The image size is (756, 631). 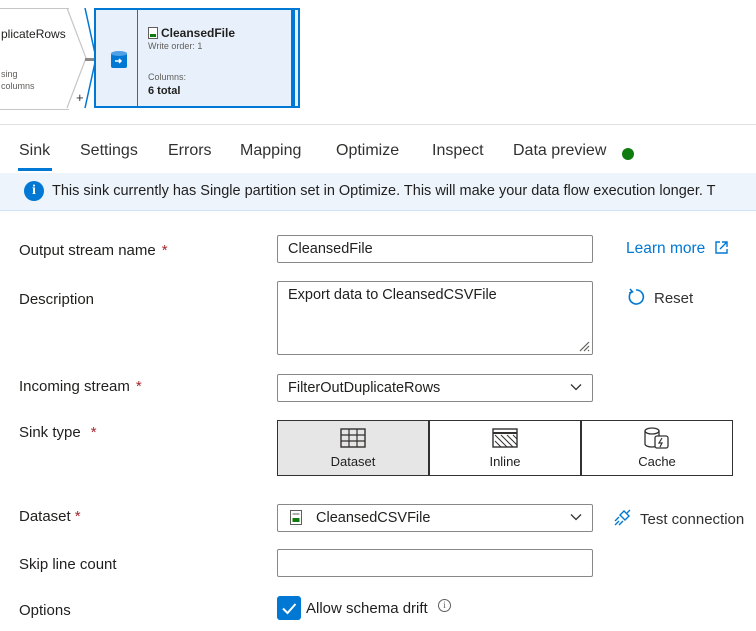 I want to click on sink-node-divider, so click(x=137, y=58).